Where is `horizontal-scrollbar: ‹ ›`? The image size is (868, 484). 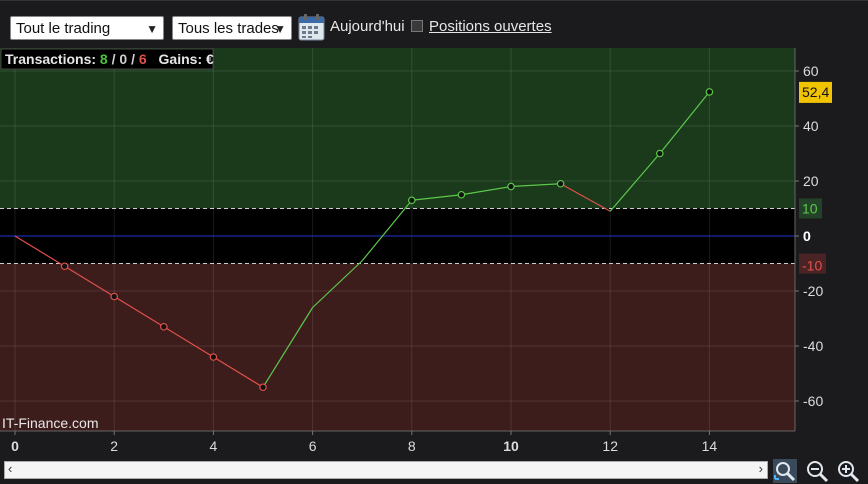 horizontal-scrollbar: ‹ › is located at coordinates (386, 470).